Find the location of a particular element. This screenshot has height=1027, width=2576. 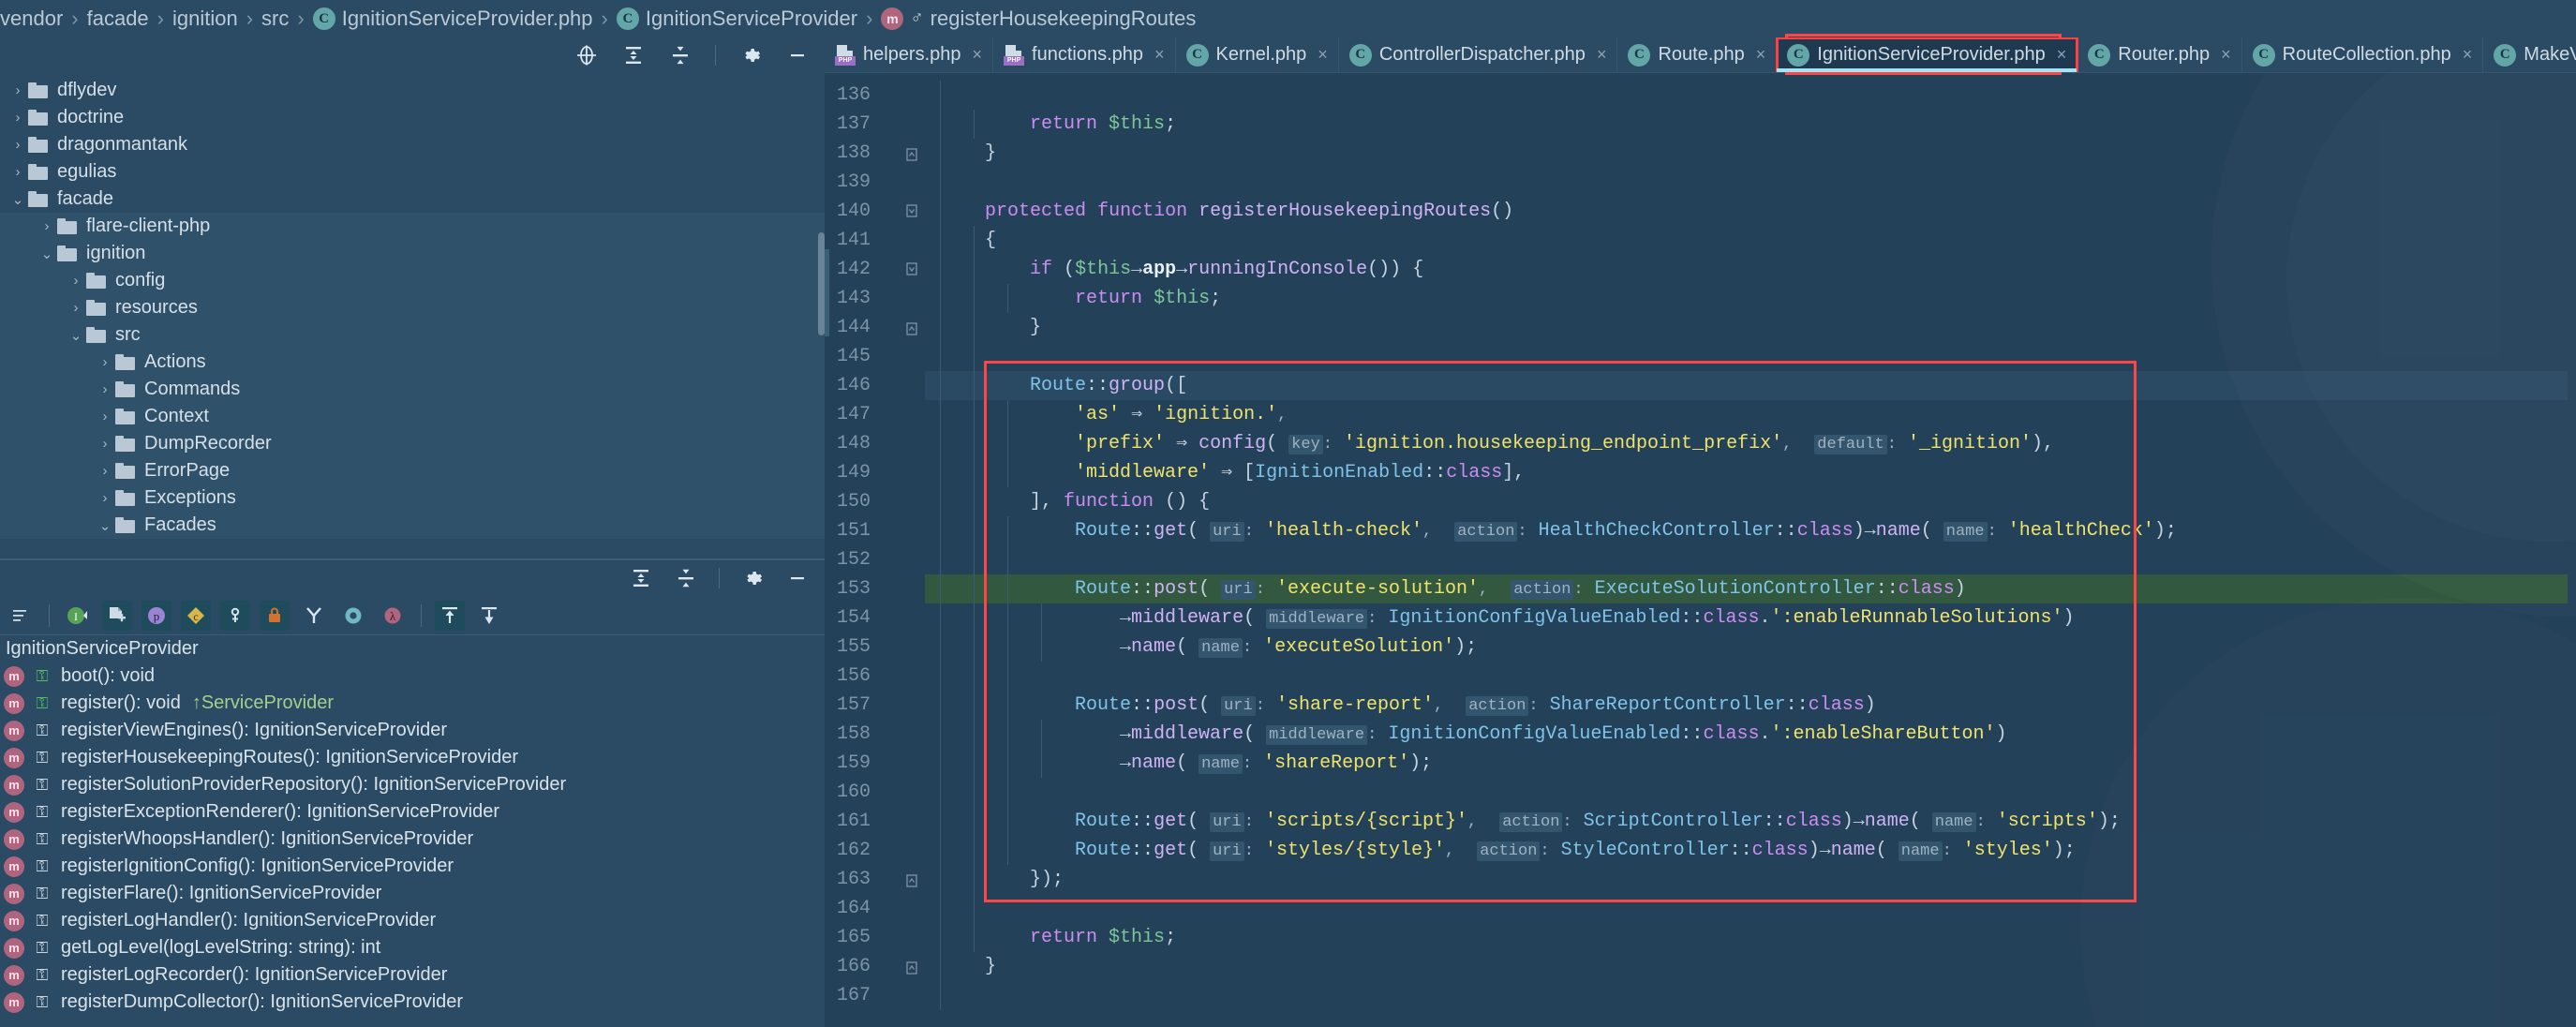

tree-item-exceptions: › Exceptions is located at coordinates (412, 498).